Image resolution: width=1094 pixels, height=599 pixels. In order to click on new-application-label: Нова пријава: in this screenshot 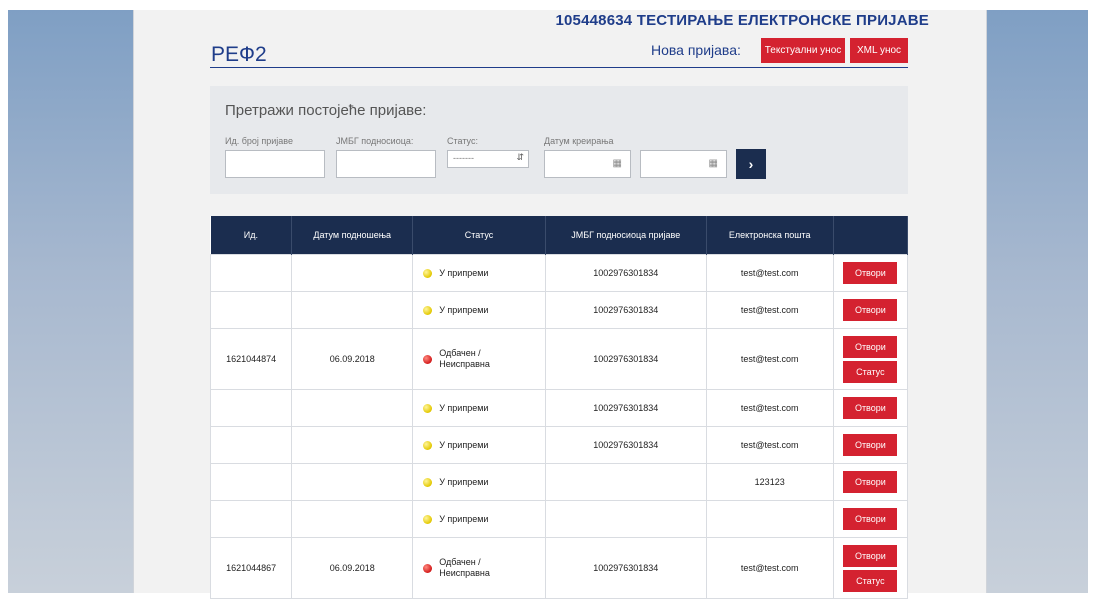, I will do `click(696, 50)`.